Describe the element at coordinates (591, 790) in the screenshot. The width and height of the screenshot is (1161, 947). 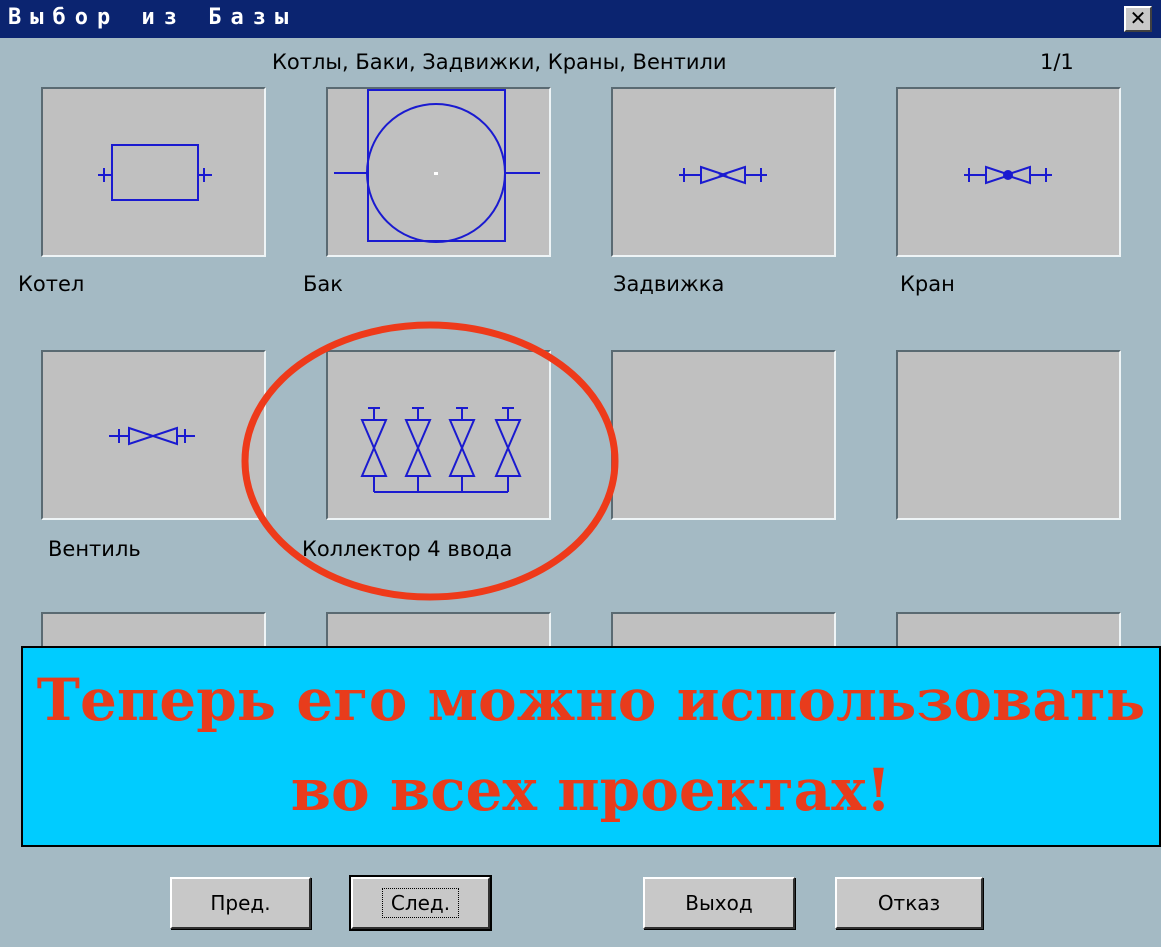
I see `banner-line-2: во всех проектах!` at that location.